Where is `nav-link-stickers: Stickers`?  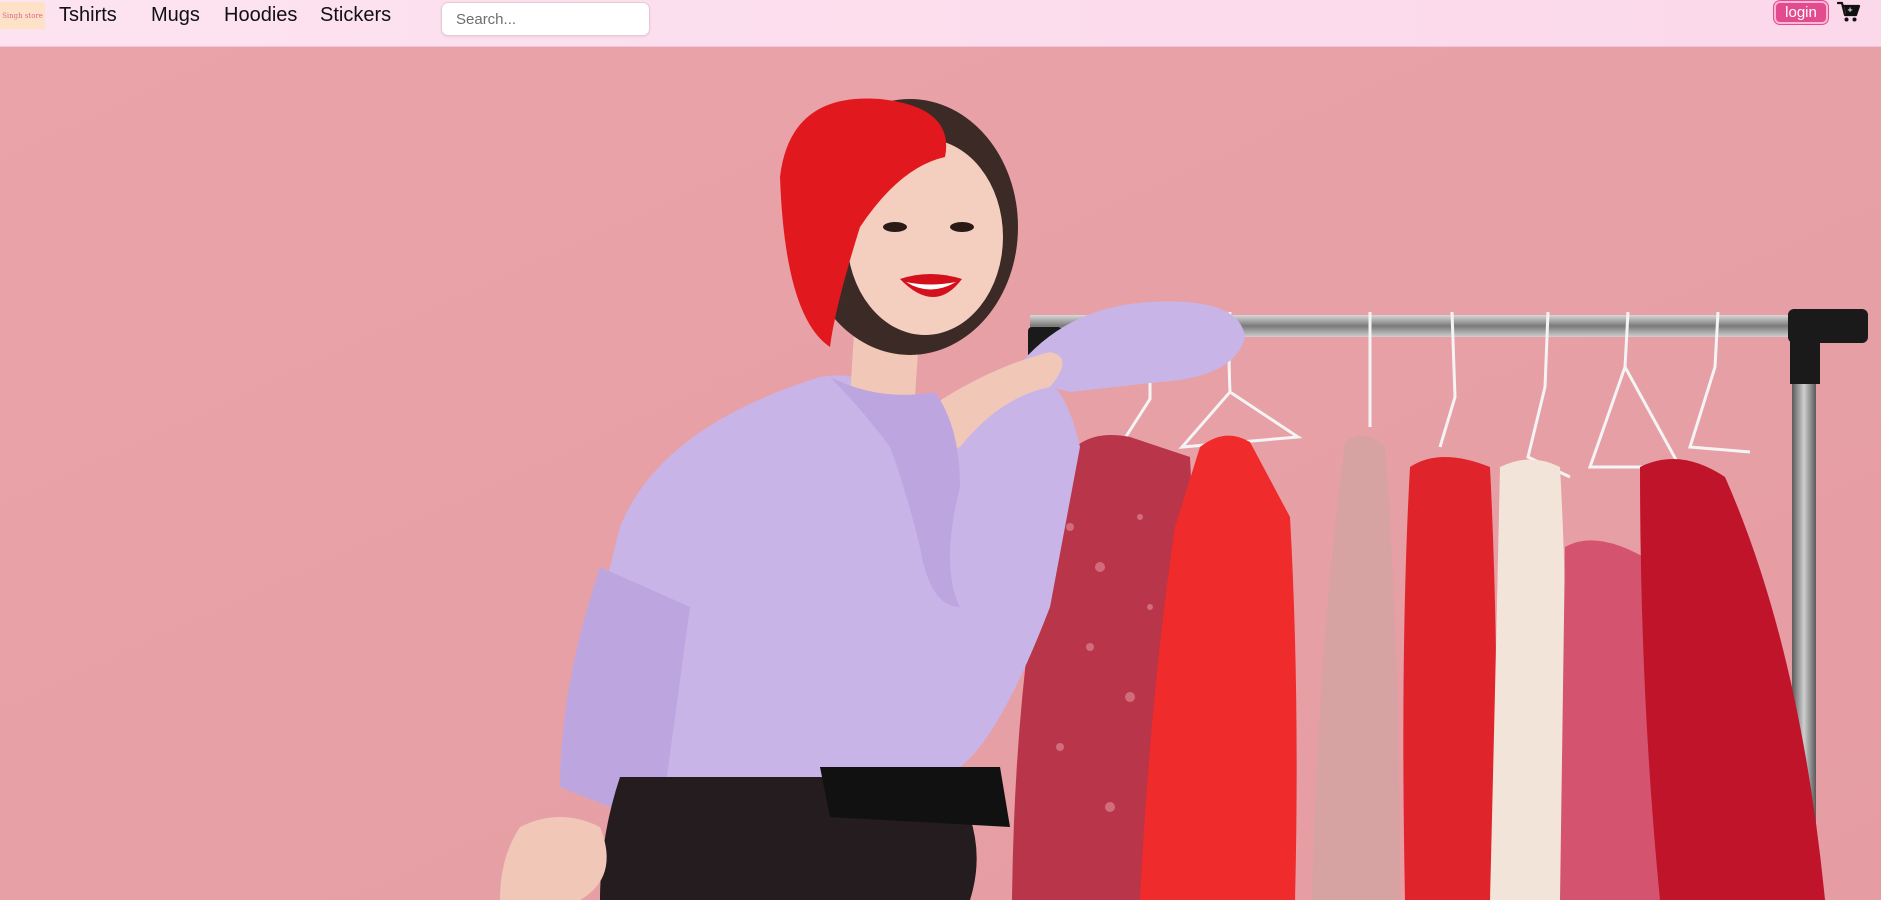 nav-link-stickers: Stickers is located at coordinates (355, 15).